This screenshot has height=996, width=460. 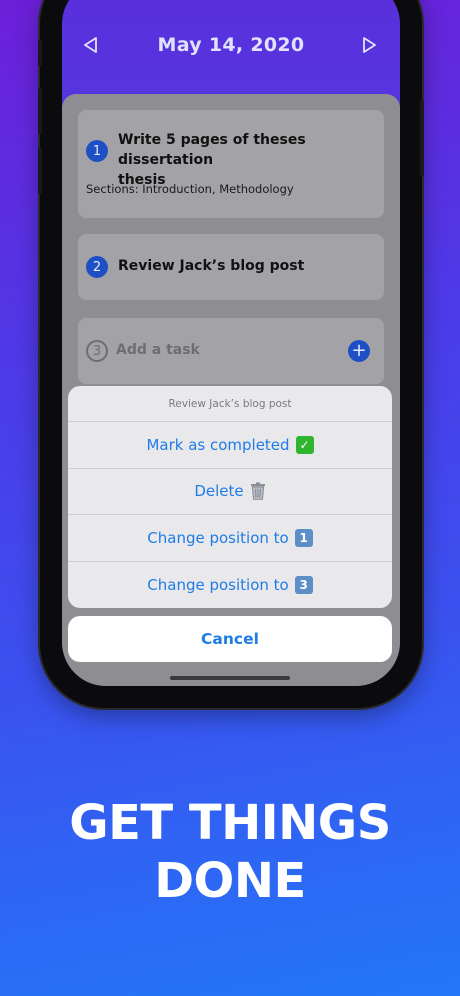 I want to click on add-task-card: 3 Add a task +, so click(x=231, y=351).